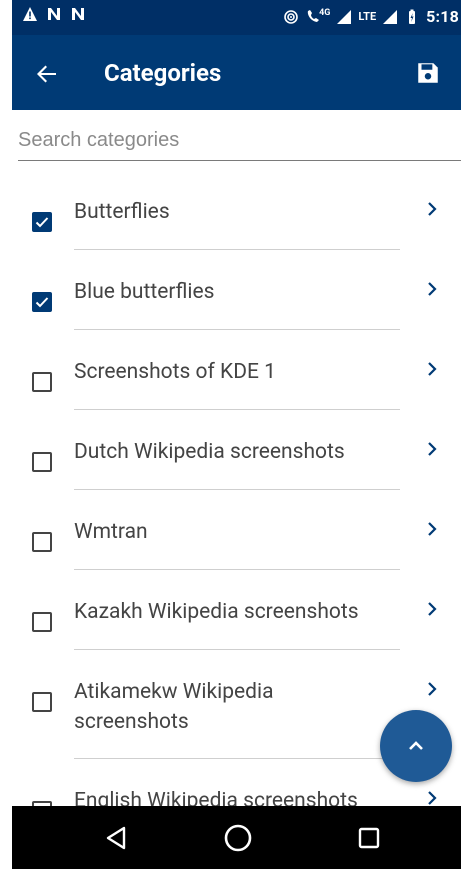 This screenshot has height=869, width=461. I want to click on category-label: Blue butterflies, so click(144, 292).